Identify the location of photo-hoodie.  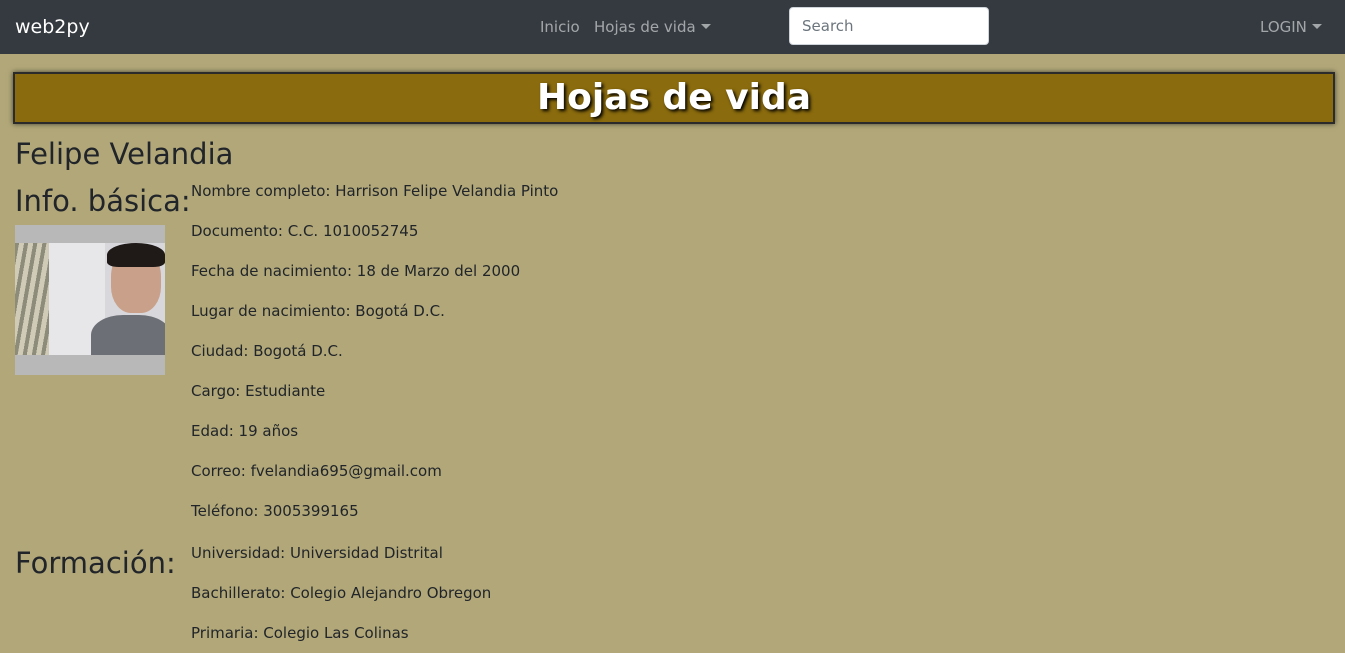
(128, 335).